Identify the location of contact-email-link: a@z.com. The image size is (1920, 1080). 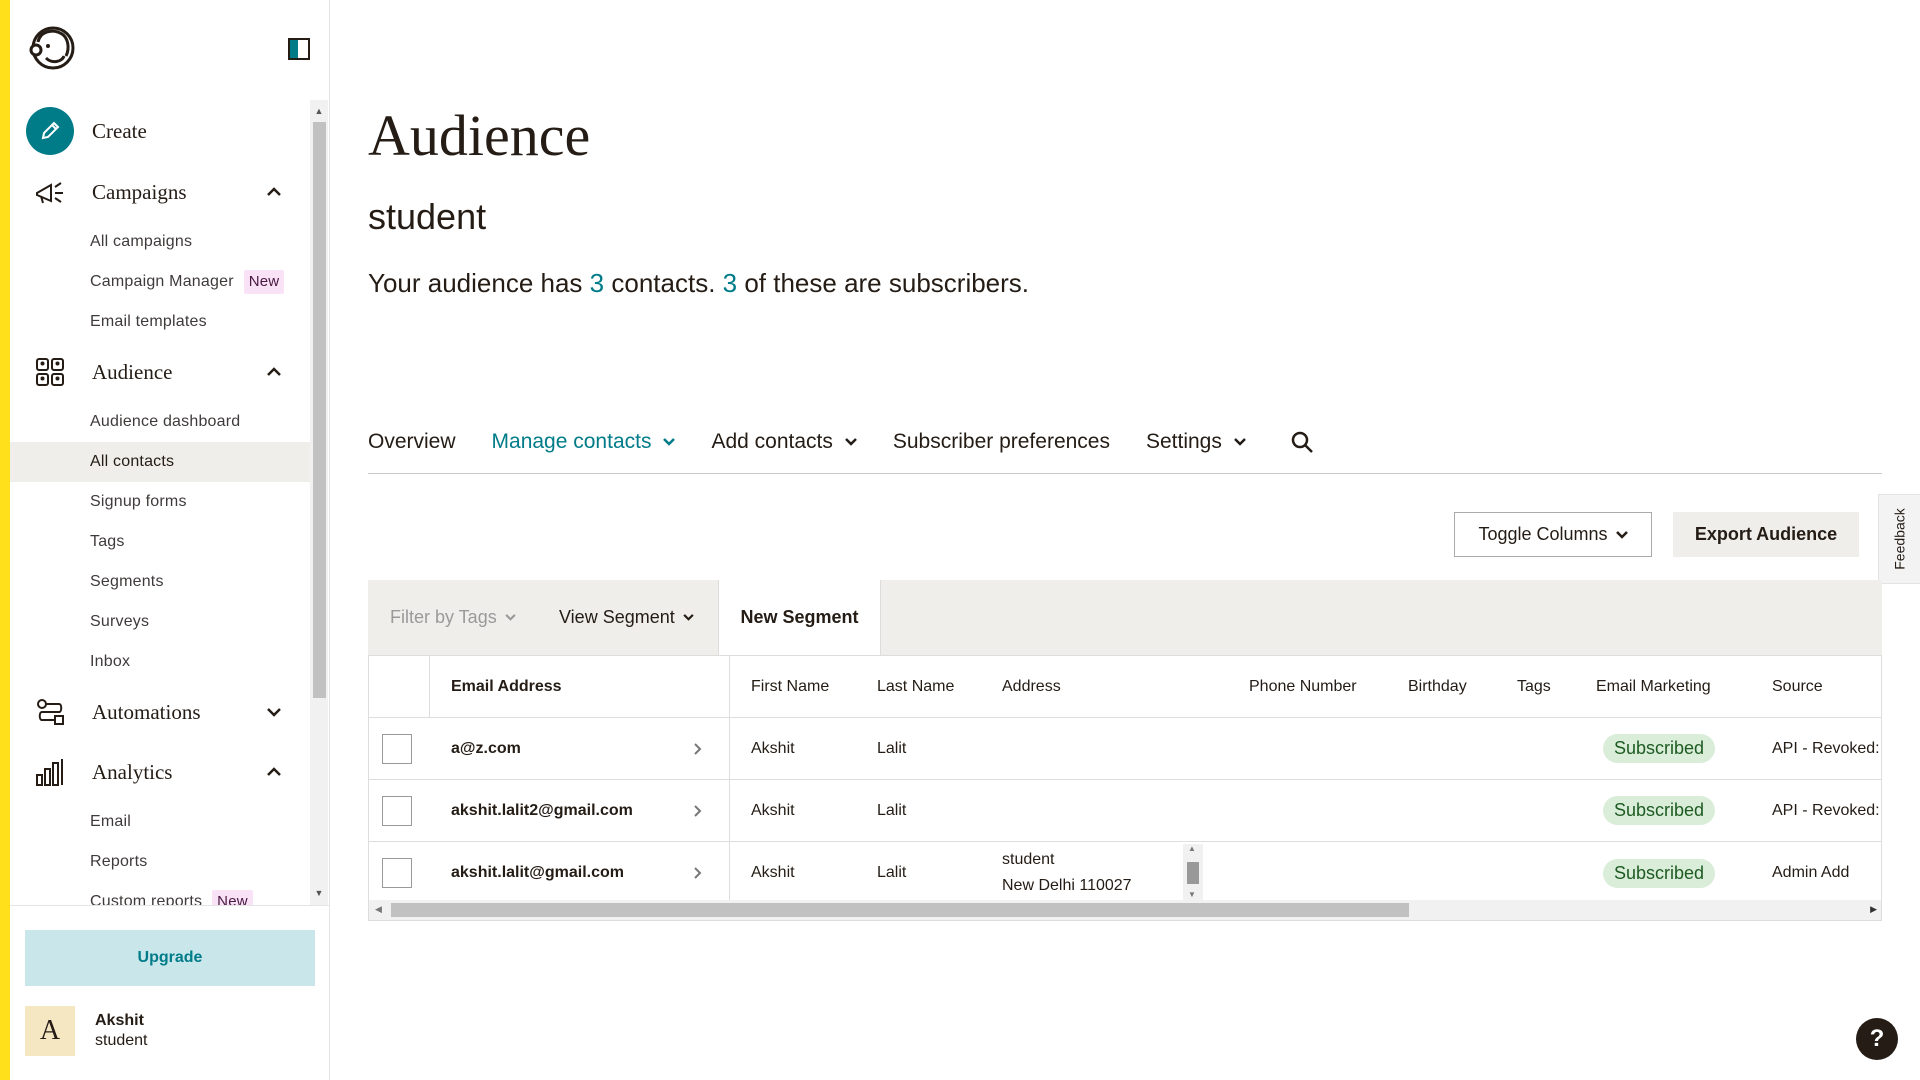
(486, 748).